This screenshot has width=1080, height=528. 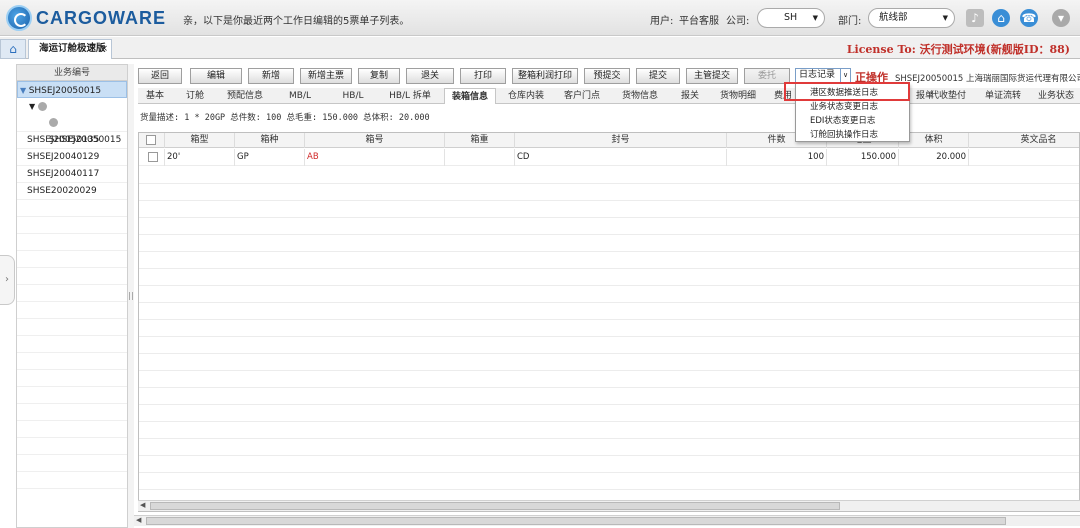 I want to click on tree-folder-node: ▼, so click(x=72, y=106).